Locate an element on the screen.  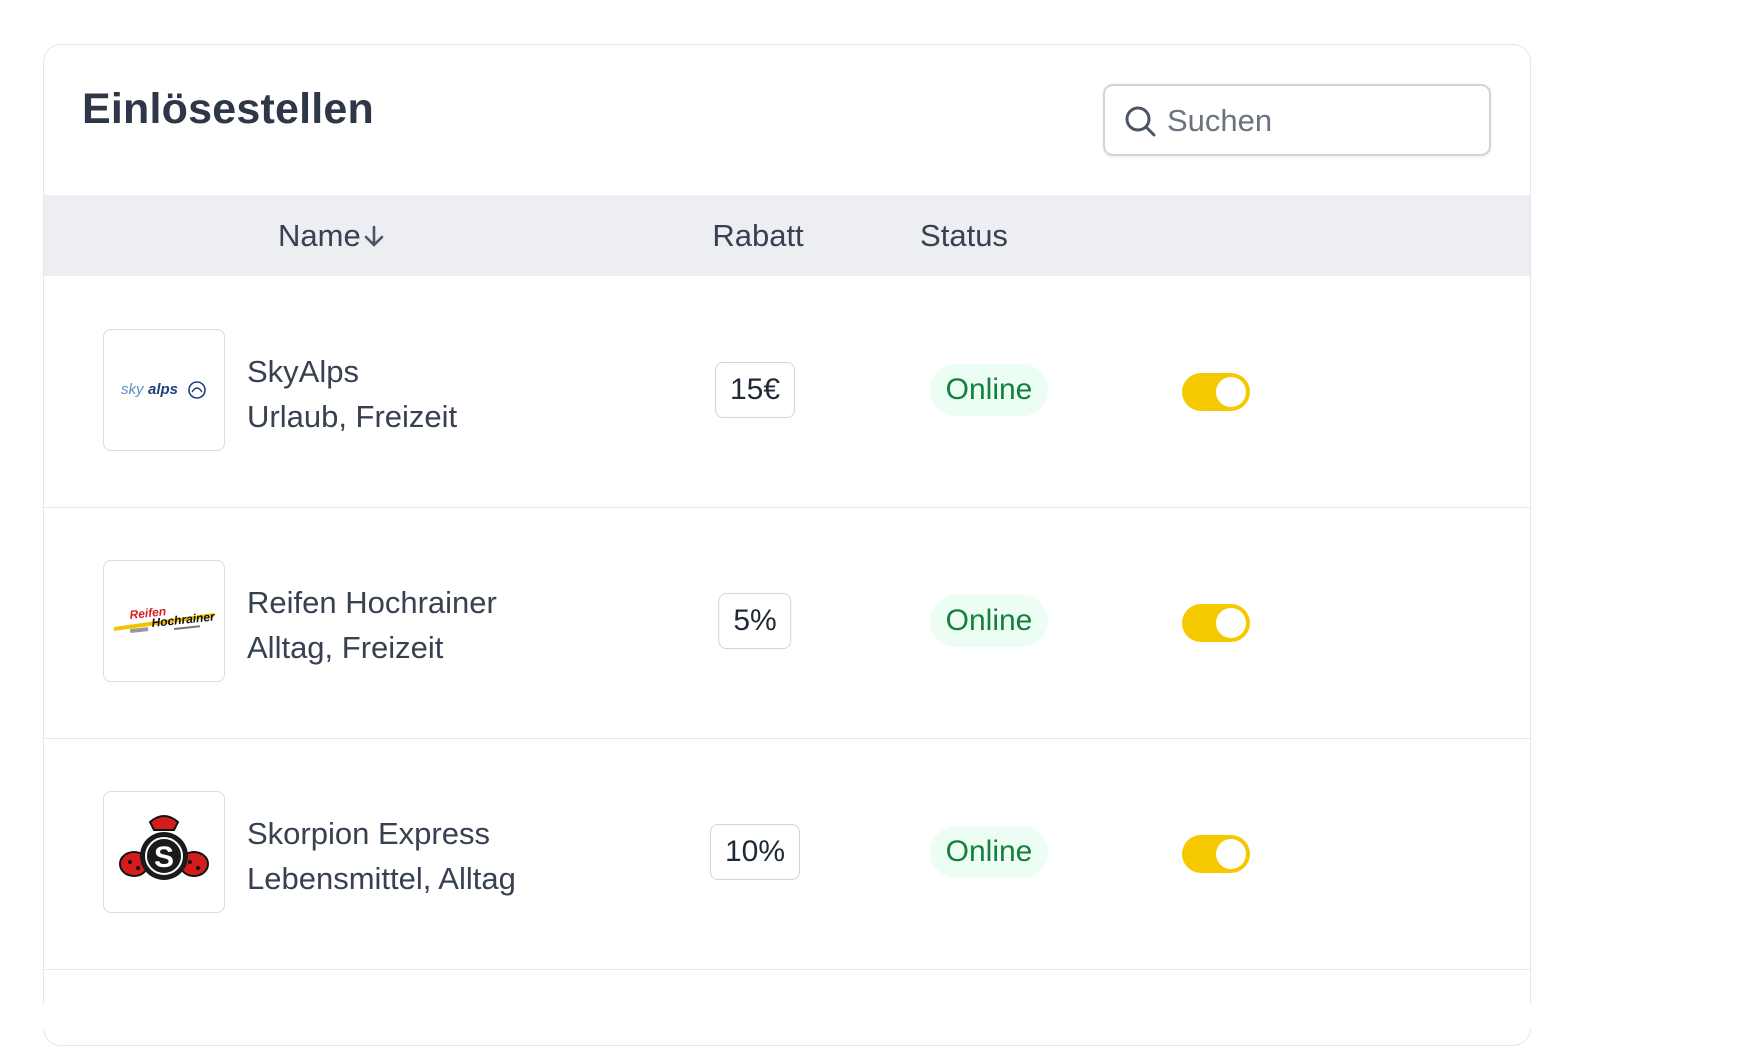
search-icon is located at coordinates (1140, 121).